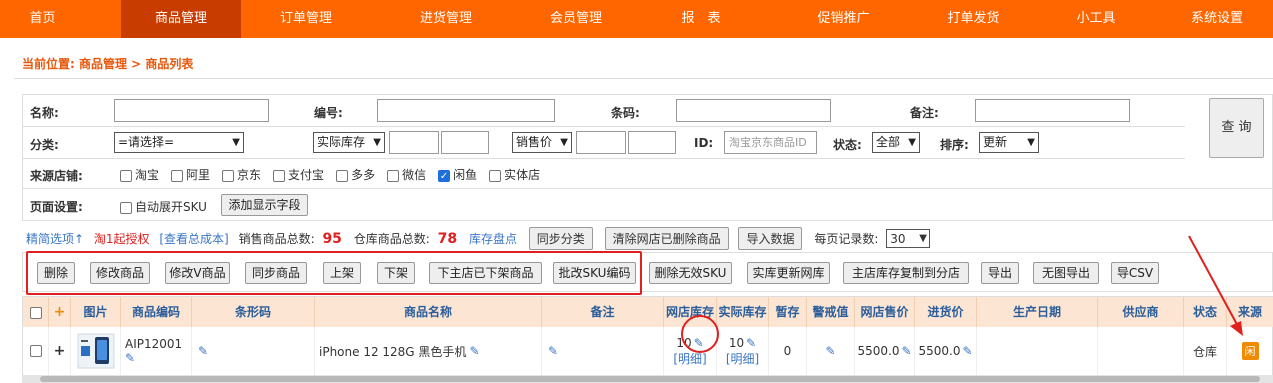 The width and height of the screenshot is (1273, 383). I want to click on source-checkbox-5: 微信, so click(406, 175).